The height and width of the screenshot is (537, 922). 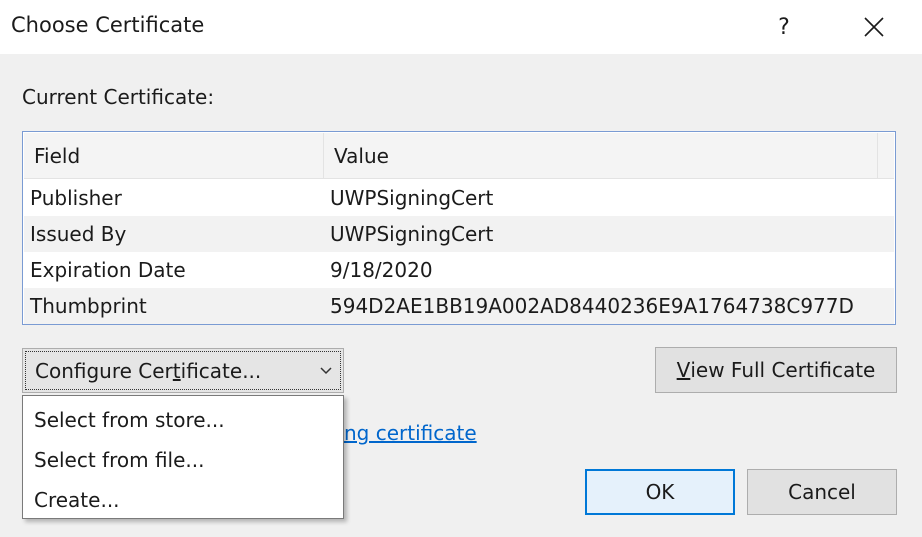 I want to click on label-part: Configure Cer, so click(x=104, y=371).